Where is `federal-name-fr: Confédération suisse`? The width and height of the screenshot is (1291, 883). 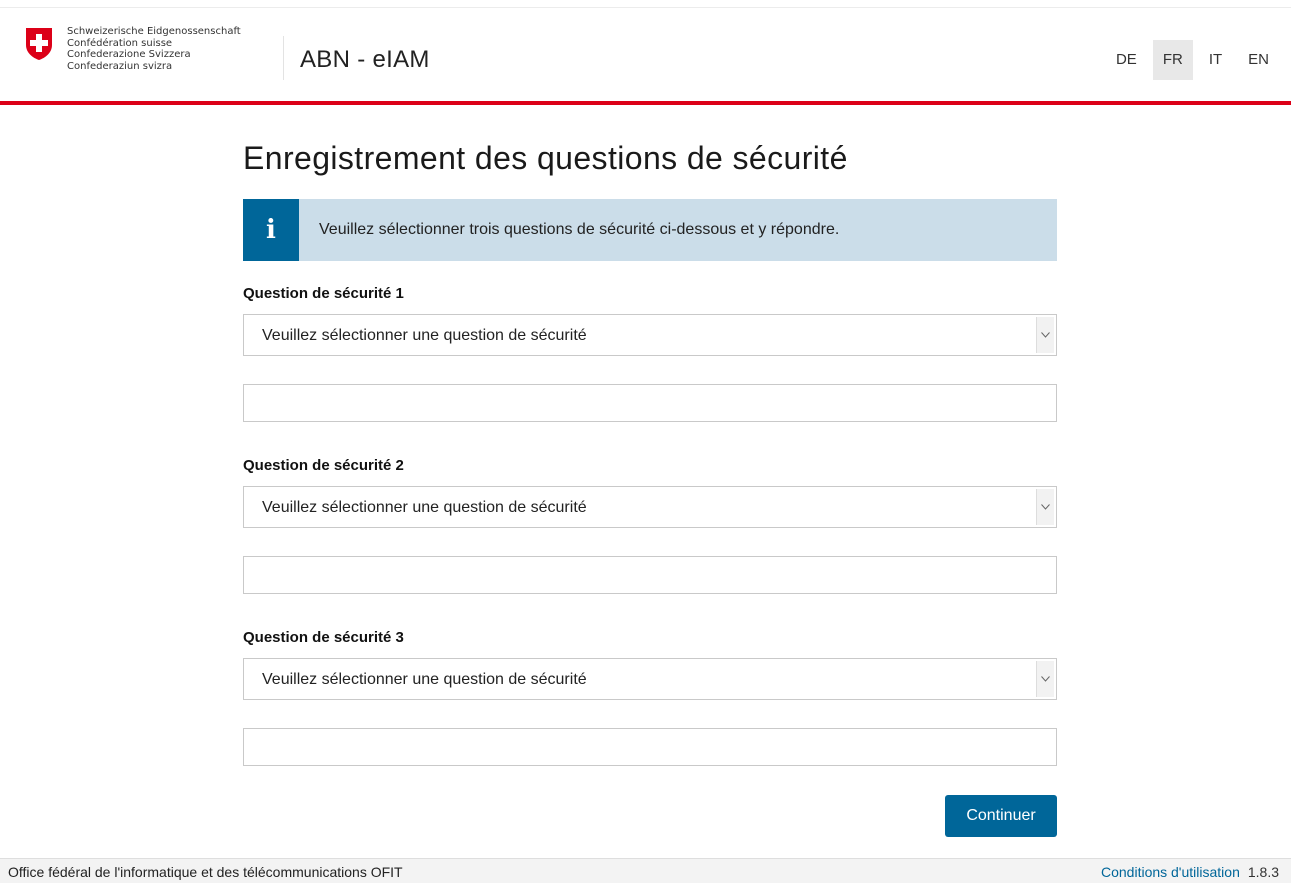
federal-name-fr: Confédération suisse is located at coordinates (120, 43).